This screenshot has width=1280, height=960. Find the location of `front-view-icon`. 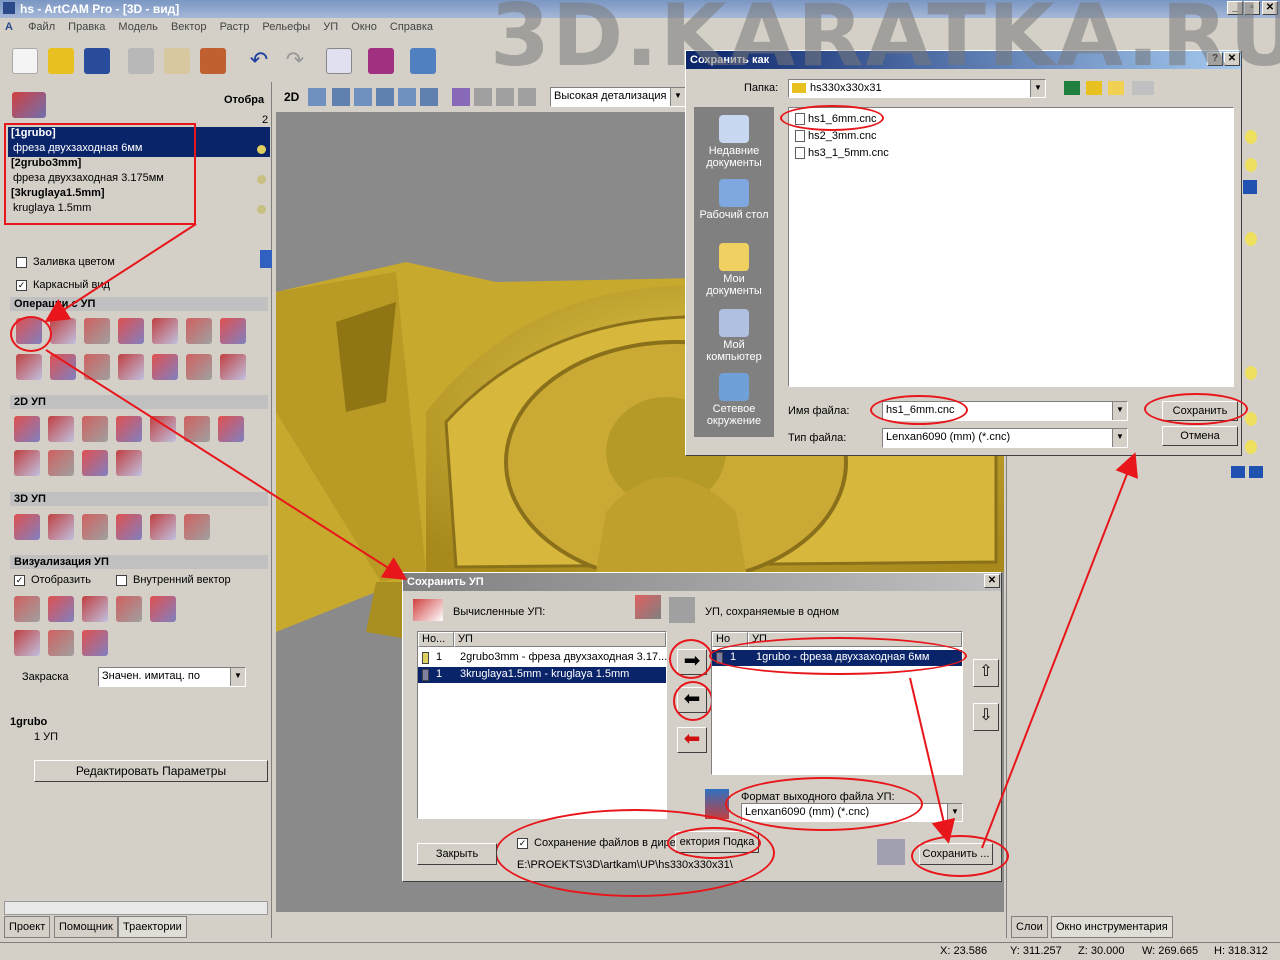

front-view-icon is located at coordinates (483, 97).